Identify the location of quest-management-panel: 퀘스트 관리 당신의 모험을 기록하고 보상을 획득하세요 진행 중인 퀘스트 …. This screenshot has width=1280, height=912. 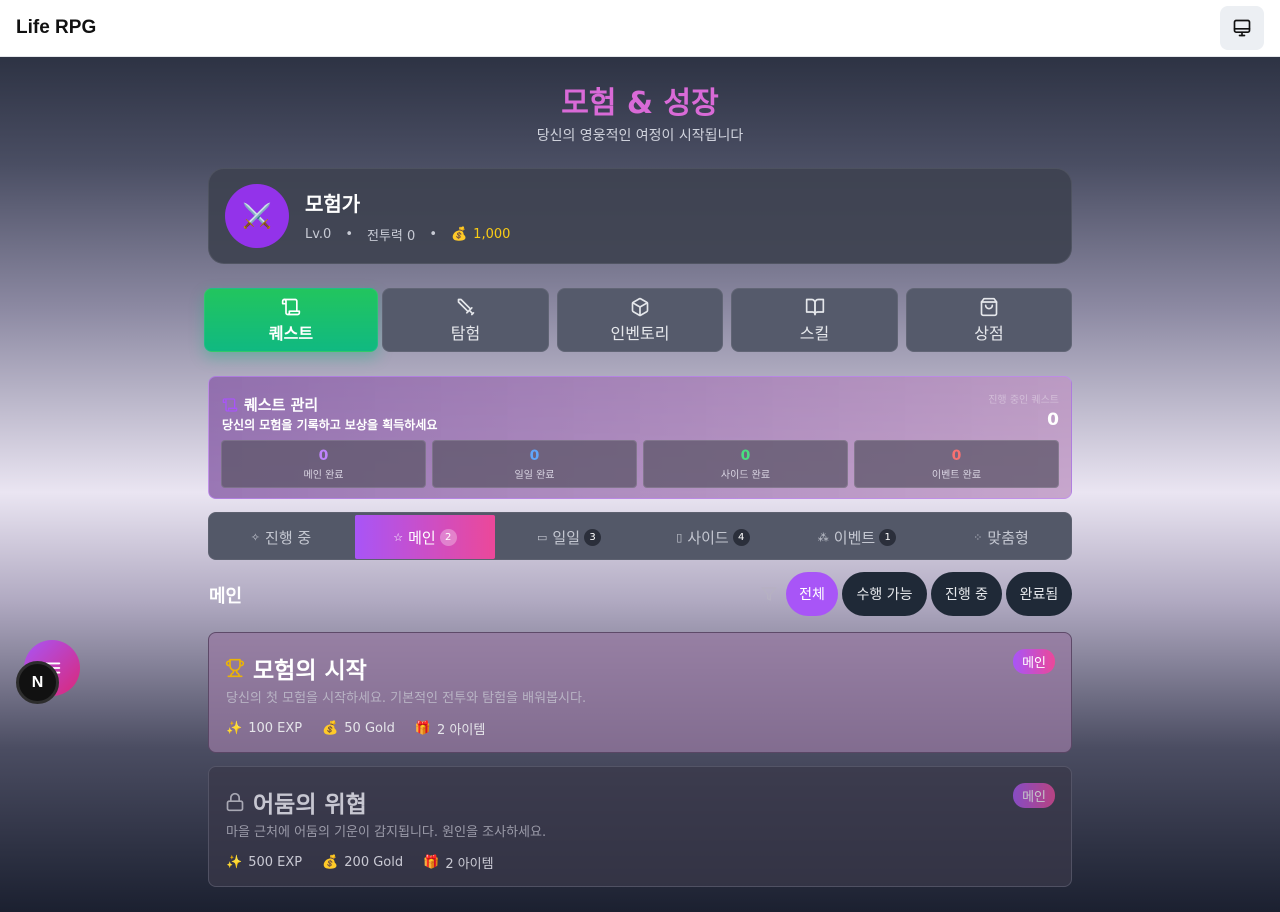
(640, 437).